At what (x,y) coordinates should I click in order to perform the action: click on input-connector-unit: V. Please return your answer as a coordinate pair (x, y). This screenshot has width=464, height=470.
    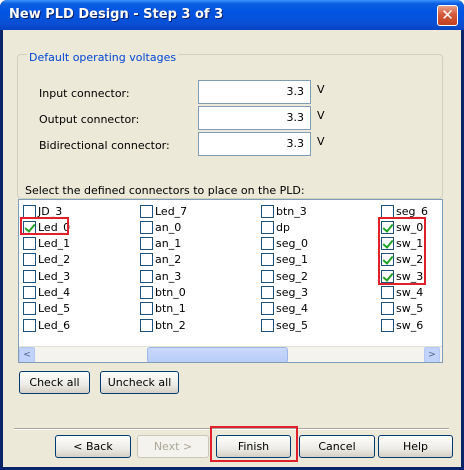
    Looking at the image, I should click on (321, 89).